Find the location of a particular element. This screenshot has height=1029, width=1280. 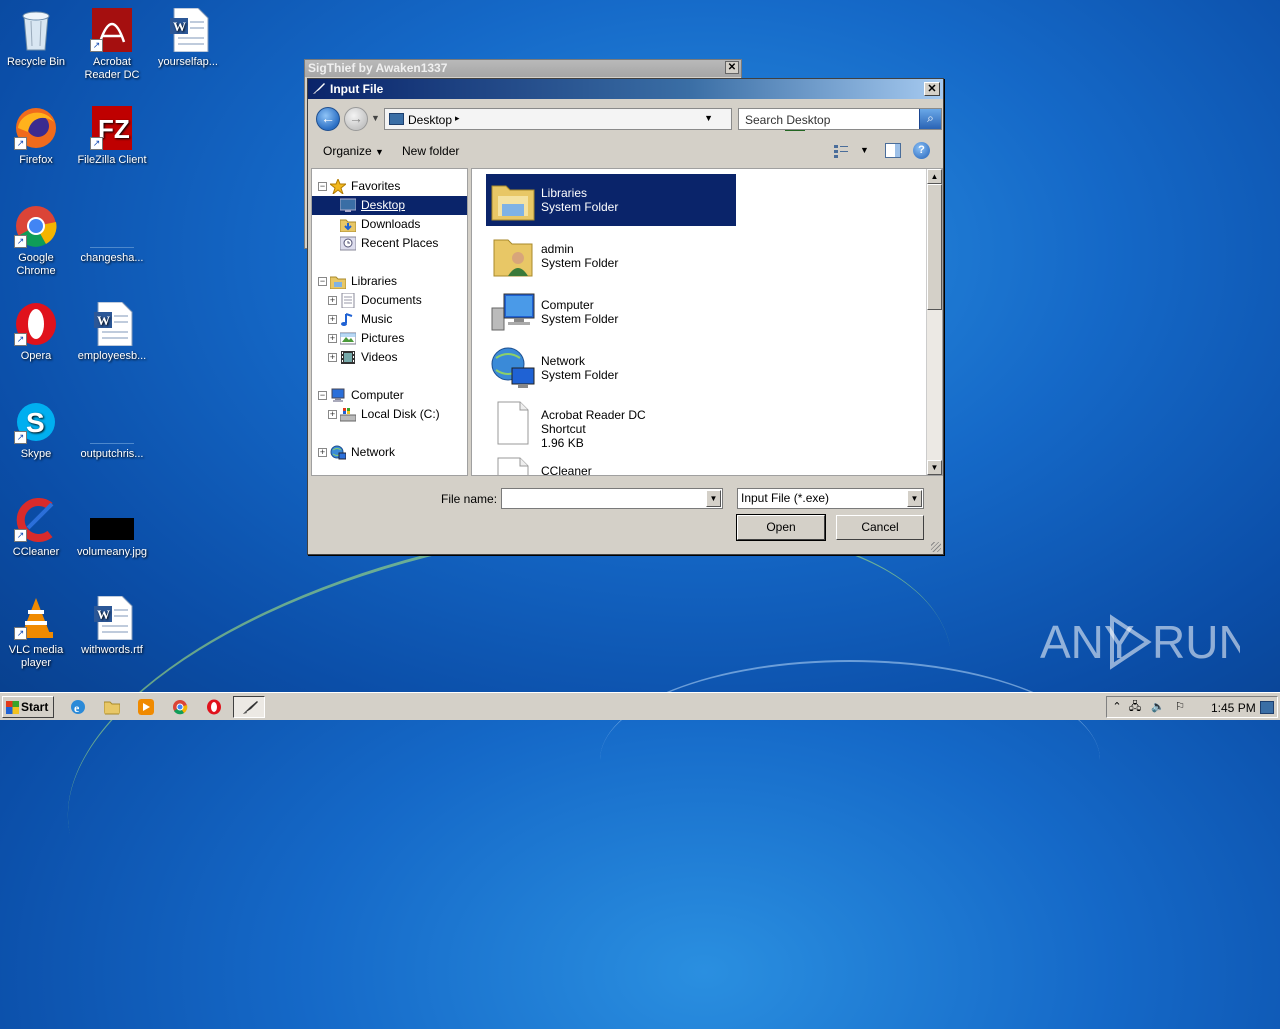

desktop-icon is located at coordinates (396, 119).